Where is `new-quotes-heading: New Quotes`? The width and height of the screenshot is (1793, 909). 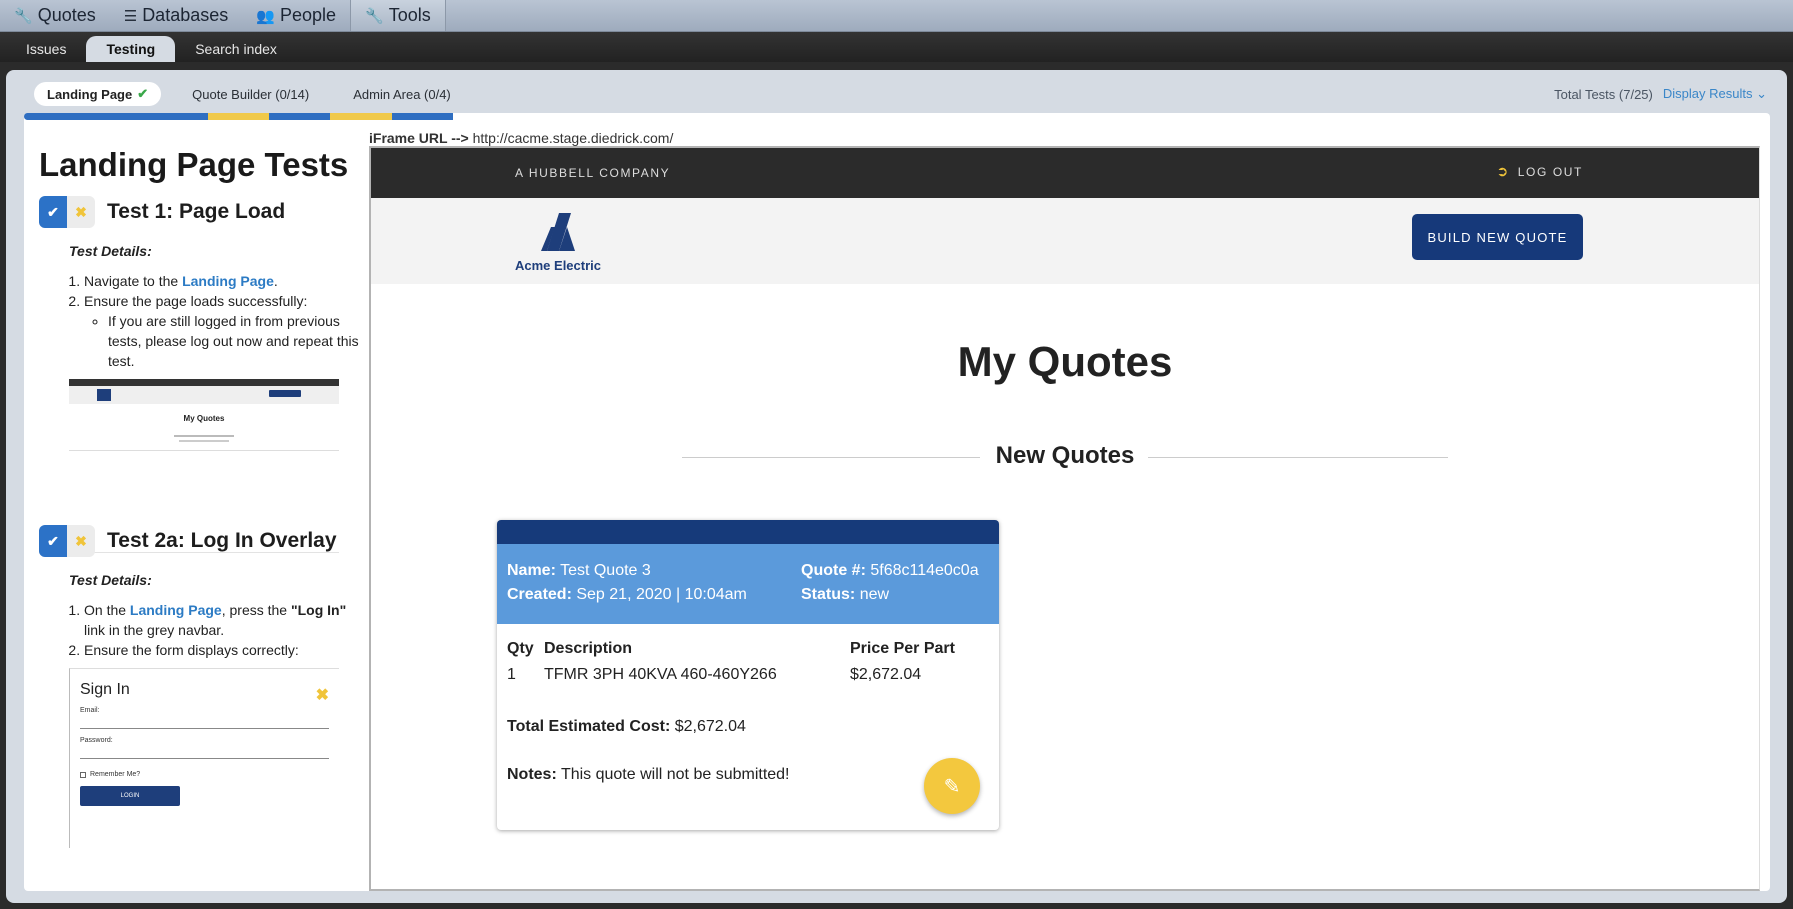
new-quotes-heading: New Quotes is located at coordinates (1065, 455).